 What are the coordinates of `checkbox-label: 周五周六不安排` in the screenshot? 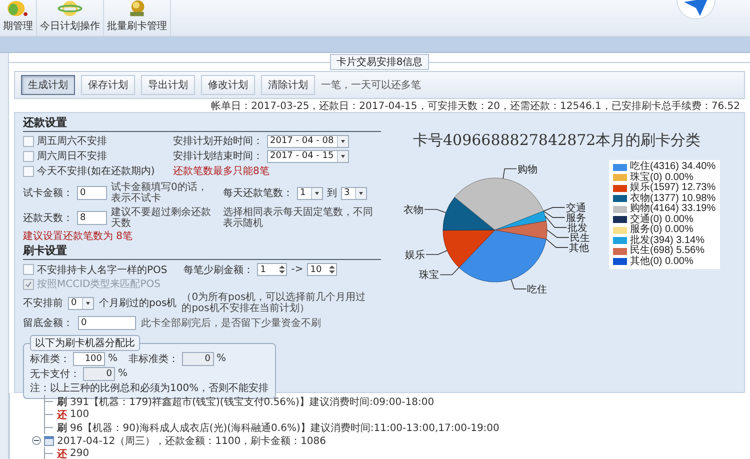 It's located at (72, 141).